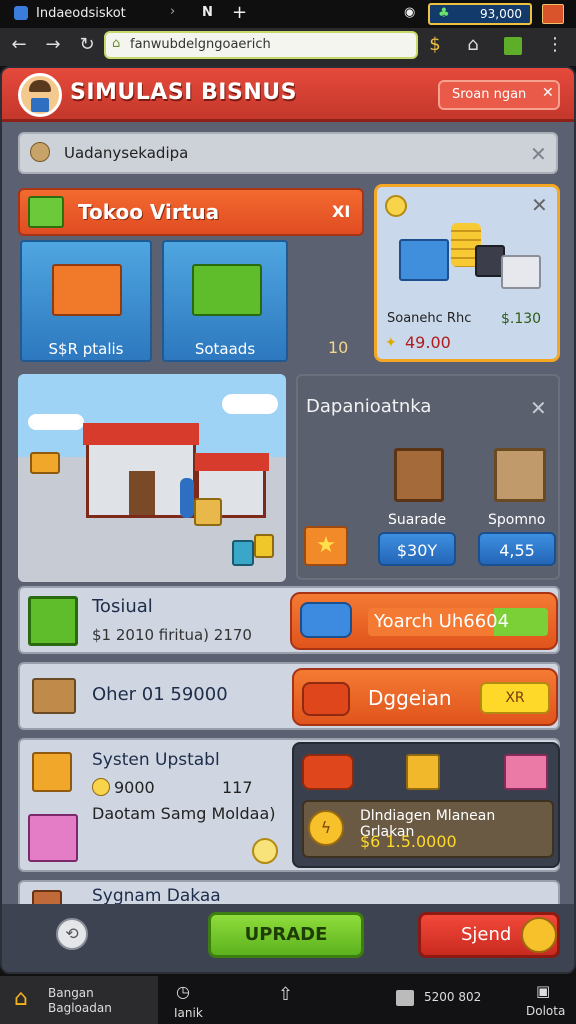 This screenshot has height=1024, width=576. I want to click on row-title: Tosiual, so click(122, 606).